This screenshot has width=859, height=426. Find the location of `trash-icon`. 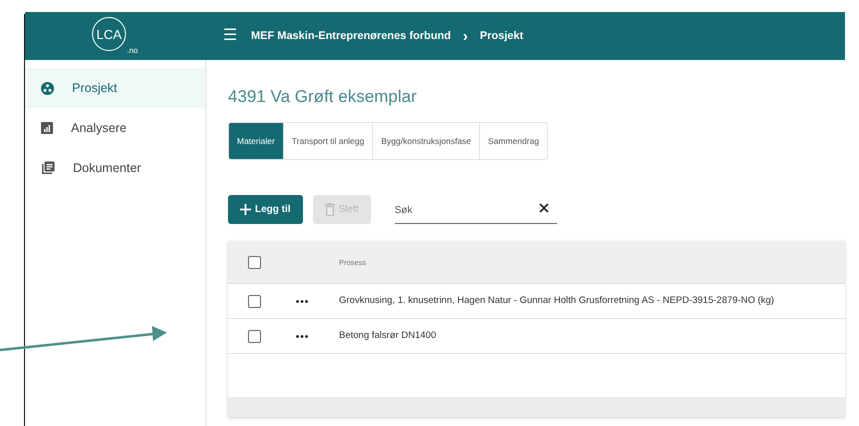

trash-icon is located at coordinates (329, 209).